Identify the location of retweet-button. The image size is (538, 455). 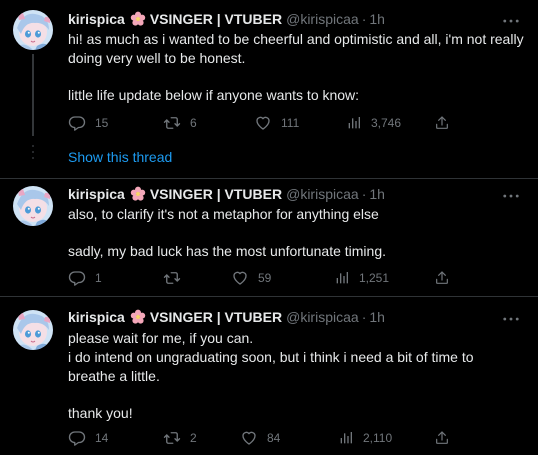
(176, 278).